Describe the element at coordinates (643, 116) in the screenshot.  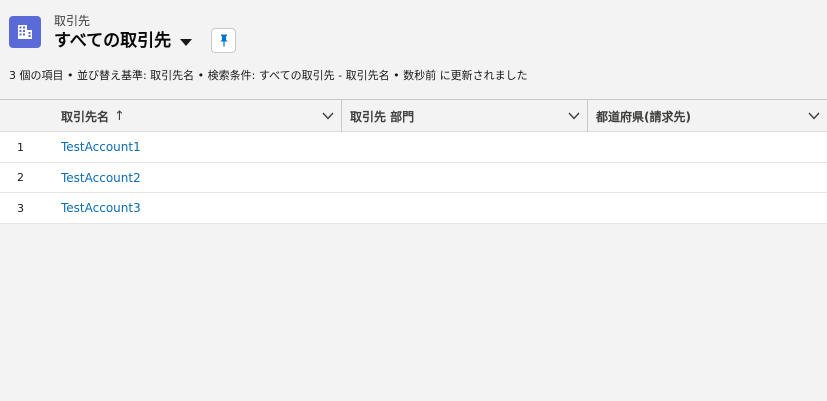
I see `column-label: 都道府県(請求先)` at that location.